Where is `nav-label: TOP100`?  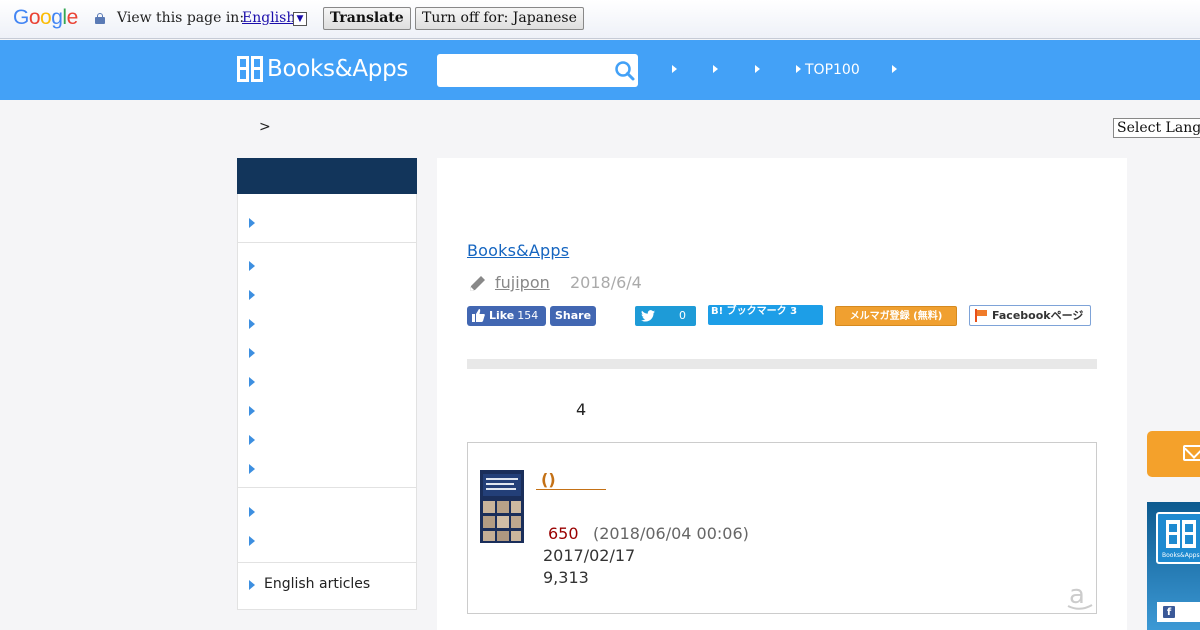
nav-label: TOP100 is located at coordinates (832, 70).